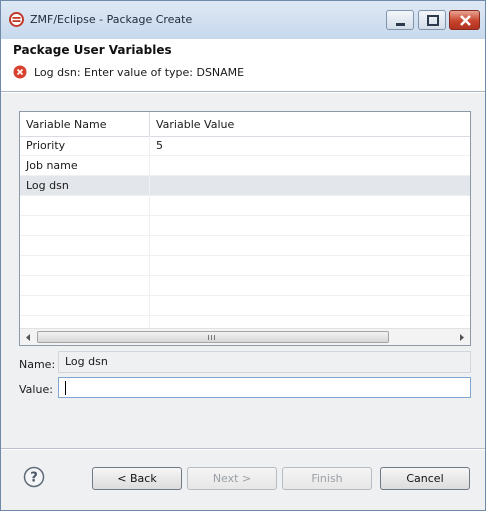 This screenshot has height=511, width=486. I want to click on back-button: < Back, so click(137, 478).